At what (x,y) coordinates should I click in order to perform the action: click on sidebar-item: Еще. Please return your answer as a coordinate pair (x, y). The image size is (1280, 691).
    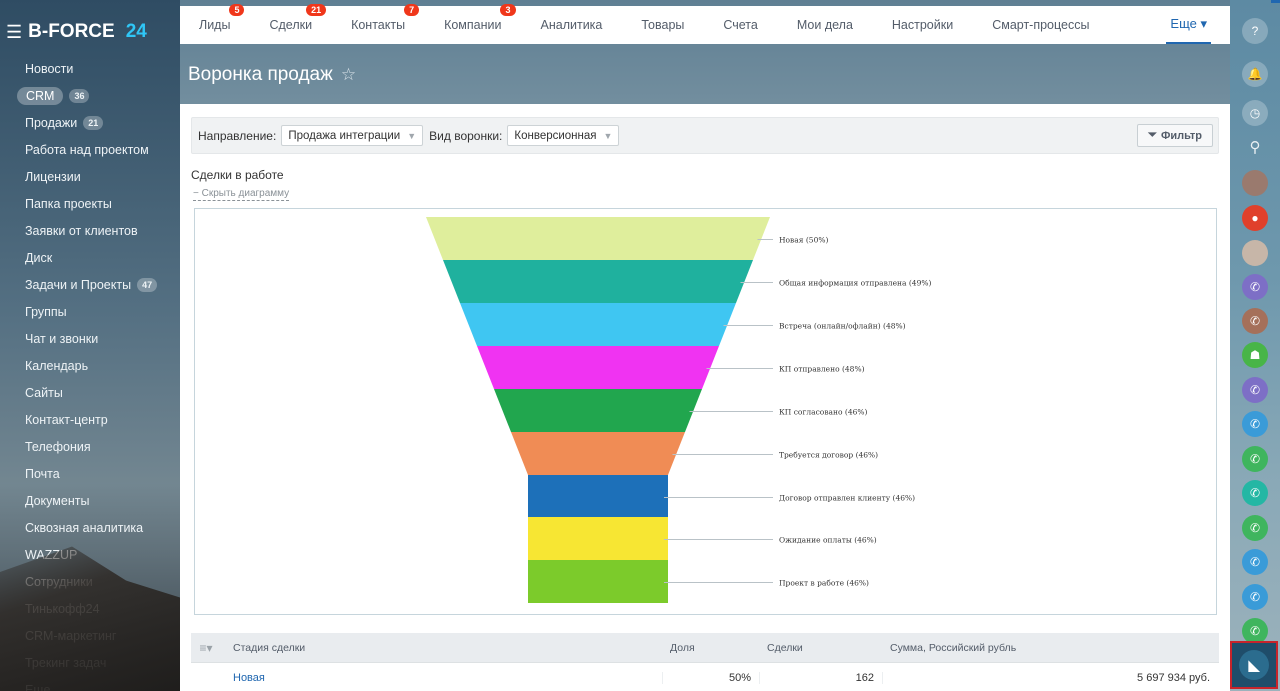
    Looking at the image, I should click on (90, 684).